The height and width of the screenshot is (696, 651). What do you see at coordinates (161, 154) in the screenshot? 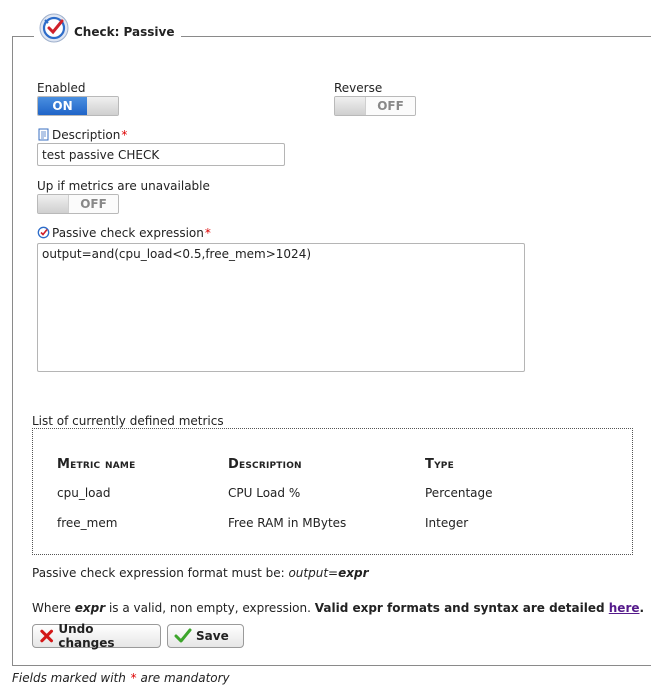
I see `description-input` at bounding box center [161, 154].